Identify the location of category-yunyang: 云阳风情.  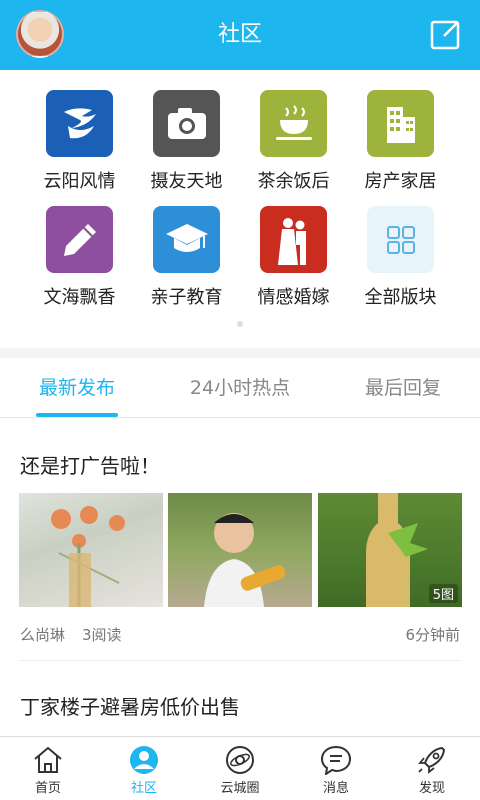
(79, 150).